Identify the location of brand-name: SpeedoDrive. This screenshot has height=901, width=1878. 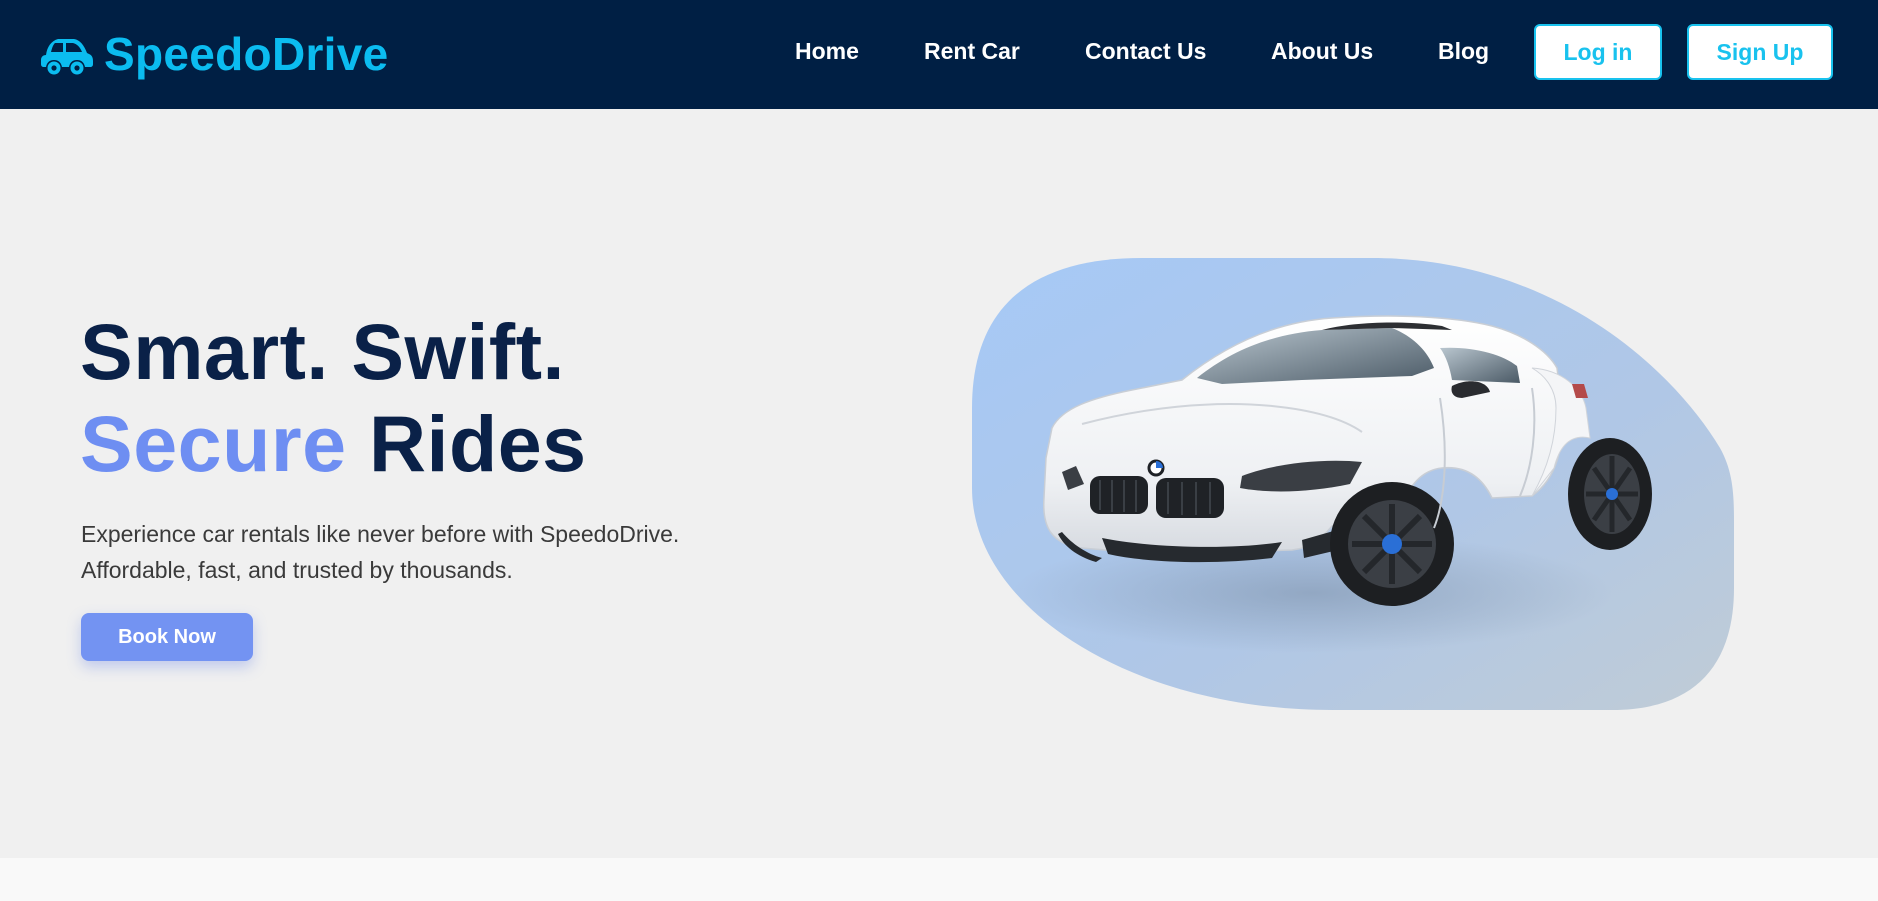
(246, 54).